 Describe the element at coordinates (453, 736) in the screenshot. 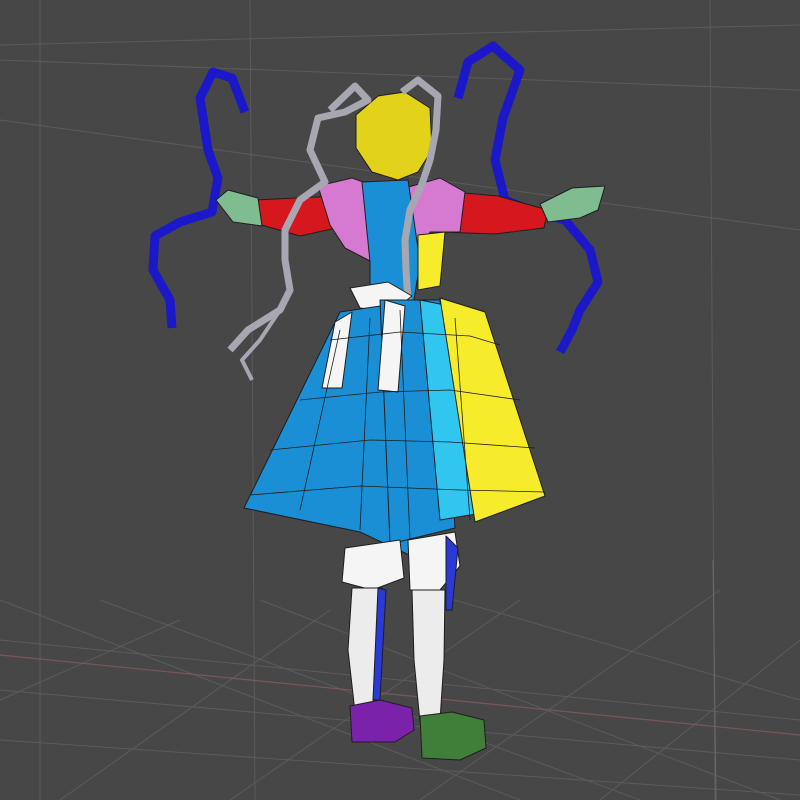

I see `shoe-right` at that location.